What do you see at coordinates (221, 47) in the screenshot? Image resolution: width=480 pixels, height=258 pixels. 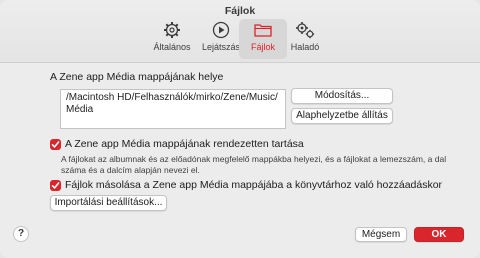 I see `tab-playback-label: Lejátszás` at bounding box center [221, 47].